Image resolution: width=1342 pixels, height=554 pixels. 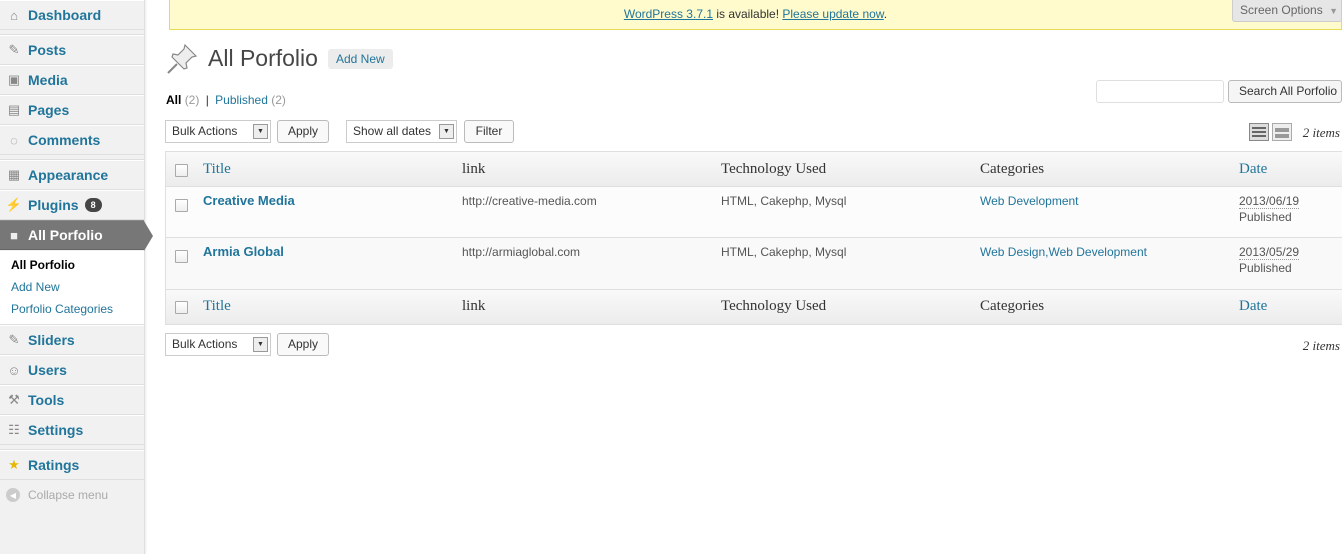 What do you see at coordinates (14, 204) in the screenshot?
I see `plug-icon: ⚡` at bounding box center [14, 204].